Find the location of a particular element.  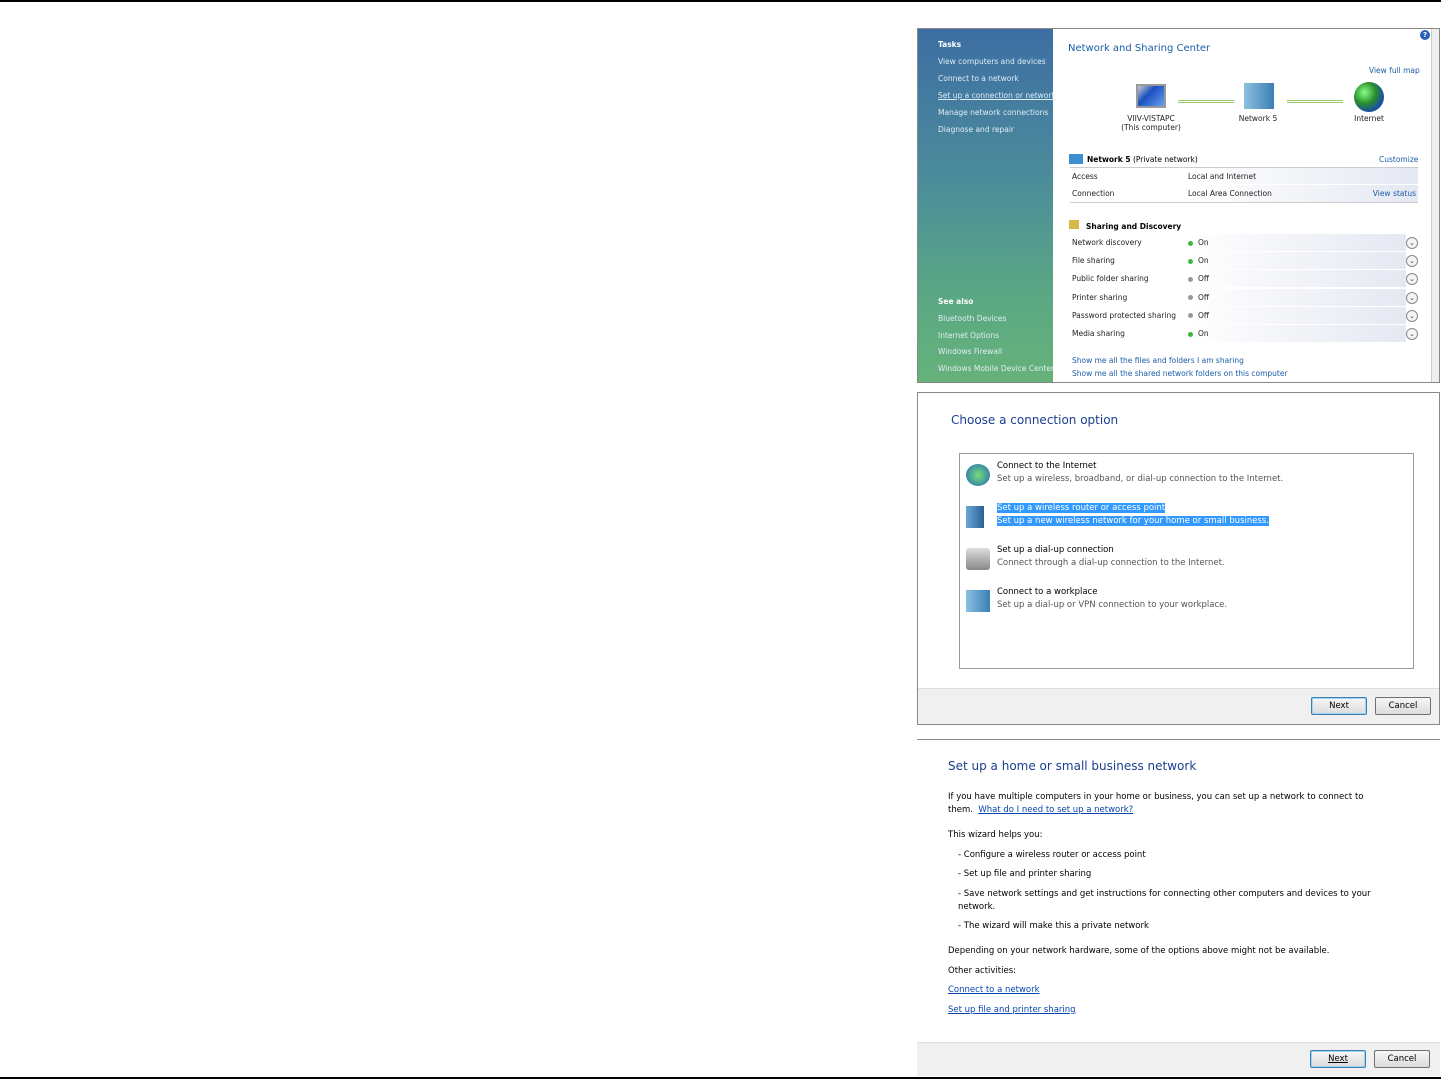

sharing-row: Network discovery On ⌄ is located at coordinates (1244, 243).